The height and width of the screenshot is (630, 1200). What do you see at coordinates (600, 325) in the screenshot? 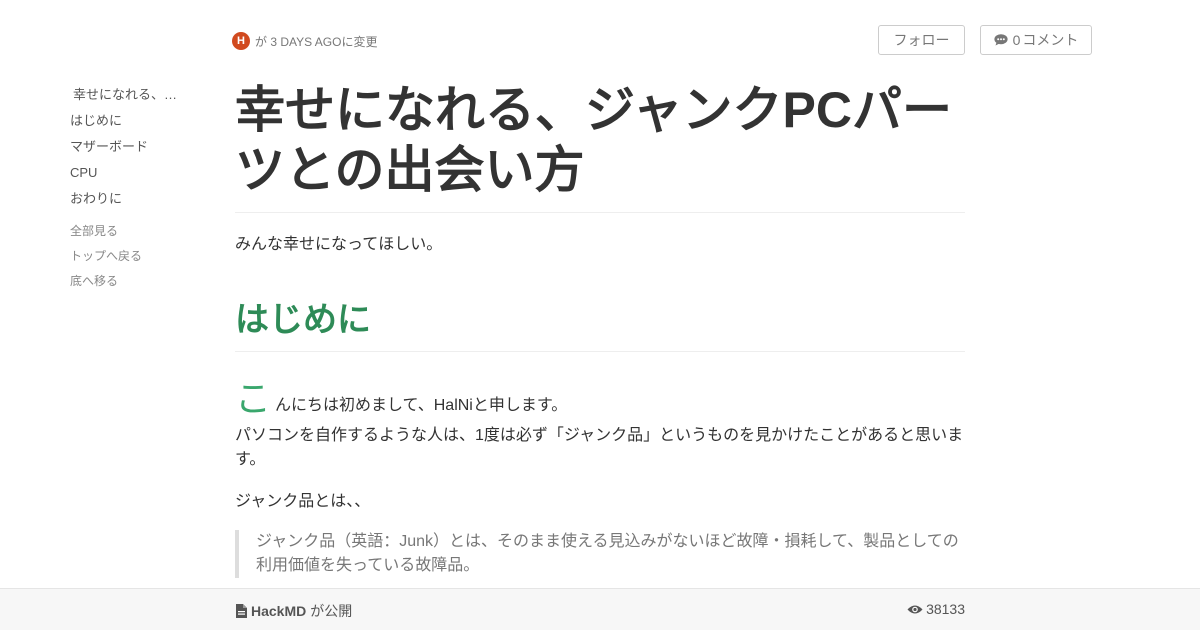
I see `section-heading-intro: はじめに` at bounding box center [600, 325].